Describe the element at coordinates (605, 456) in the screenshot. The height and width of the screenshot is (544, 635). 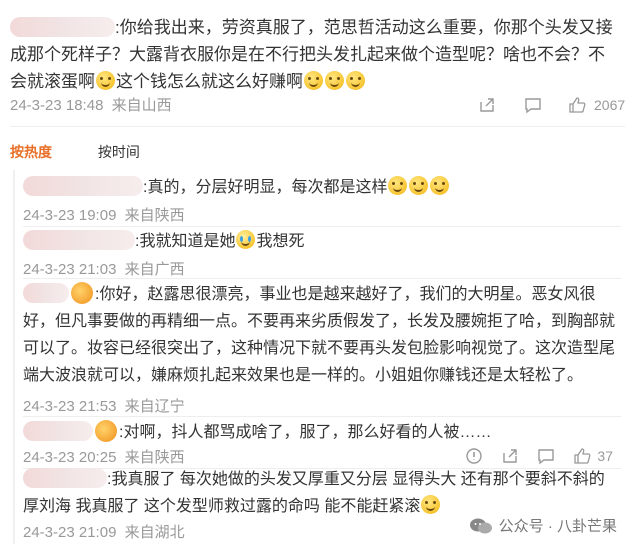
I see `like-count: 37` at that location.